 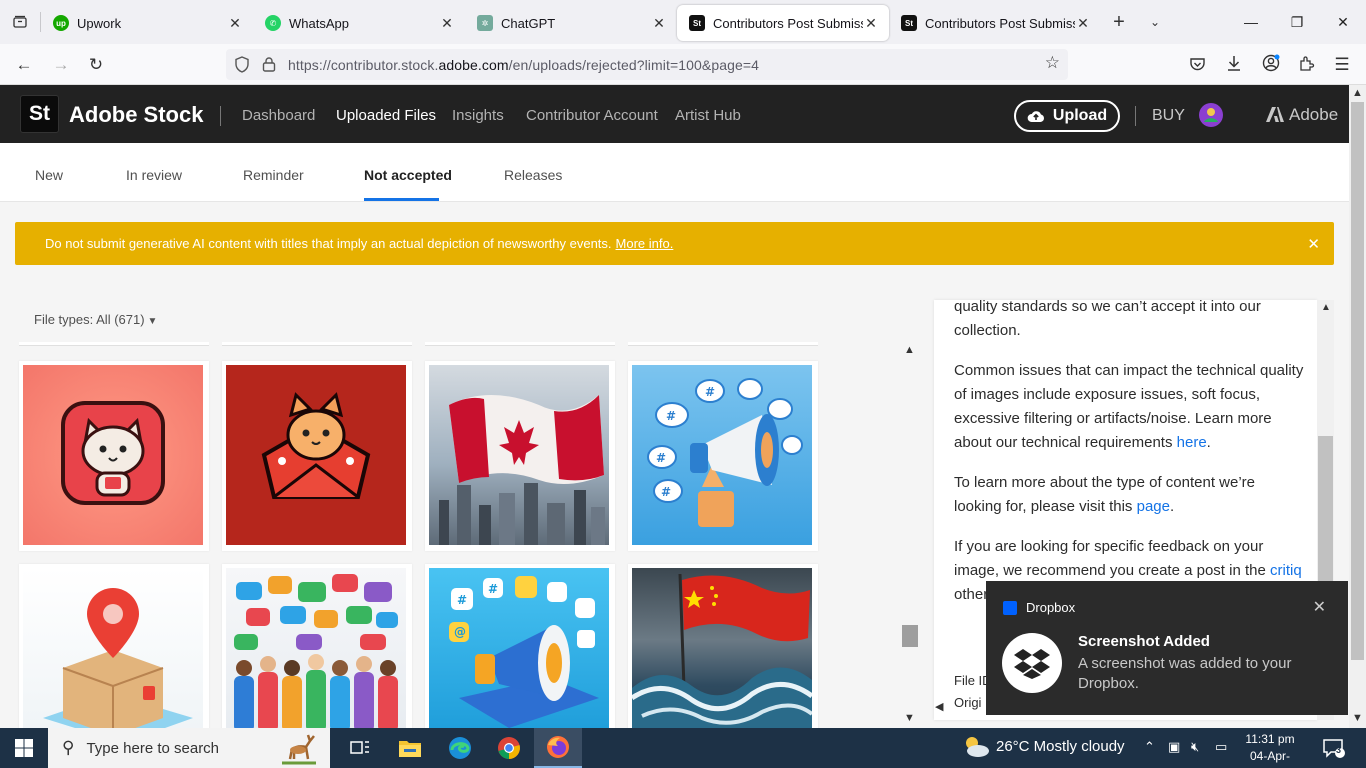 What do you see at coordinates (1149, 747) in the screenshot?
I see `show-hidden-icons-chevron-icon: ⌃` at bounding box center [1149, 747].